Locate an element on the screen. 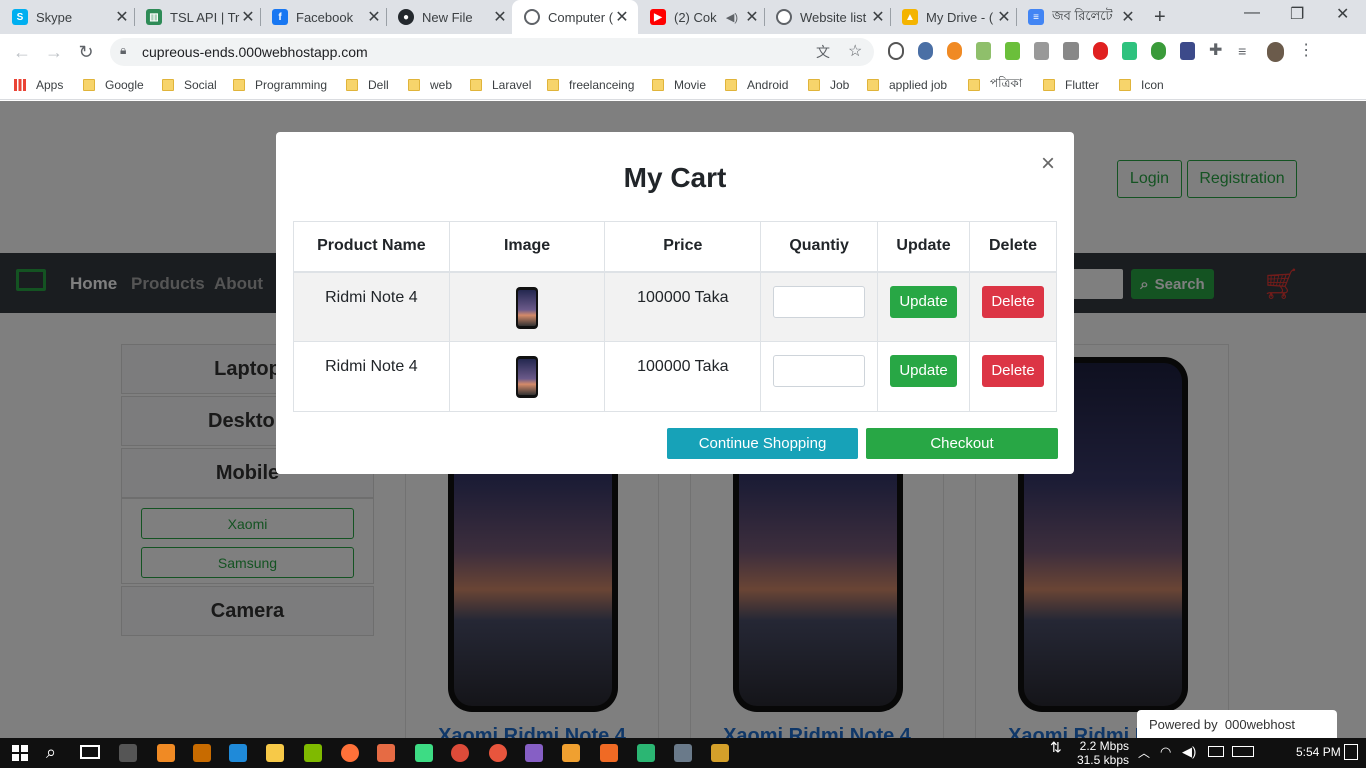 Image resolution: width=1366 pixels, height=768 pixels. close-icon: × is located at coordinates (1048, 164).